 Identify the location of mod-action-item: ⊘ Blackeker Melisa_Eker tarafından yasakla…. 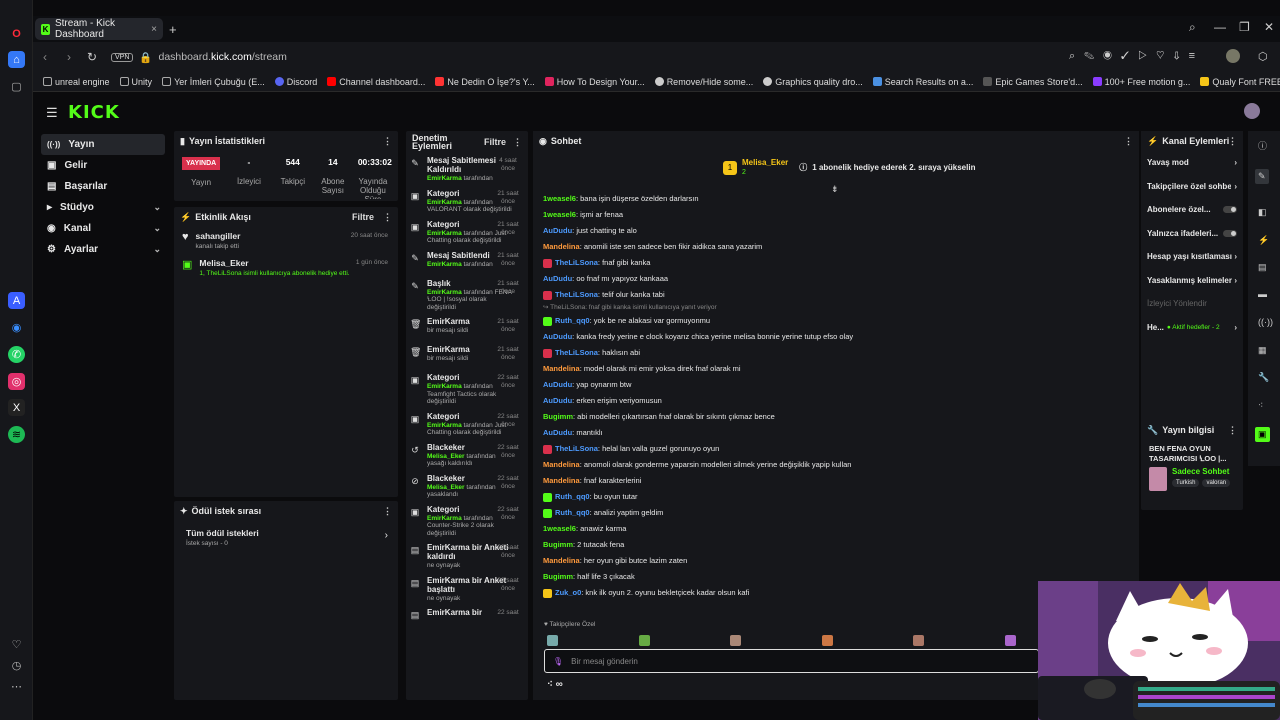
(467, 486).